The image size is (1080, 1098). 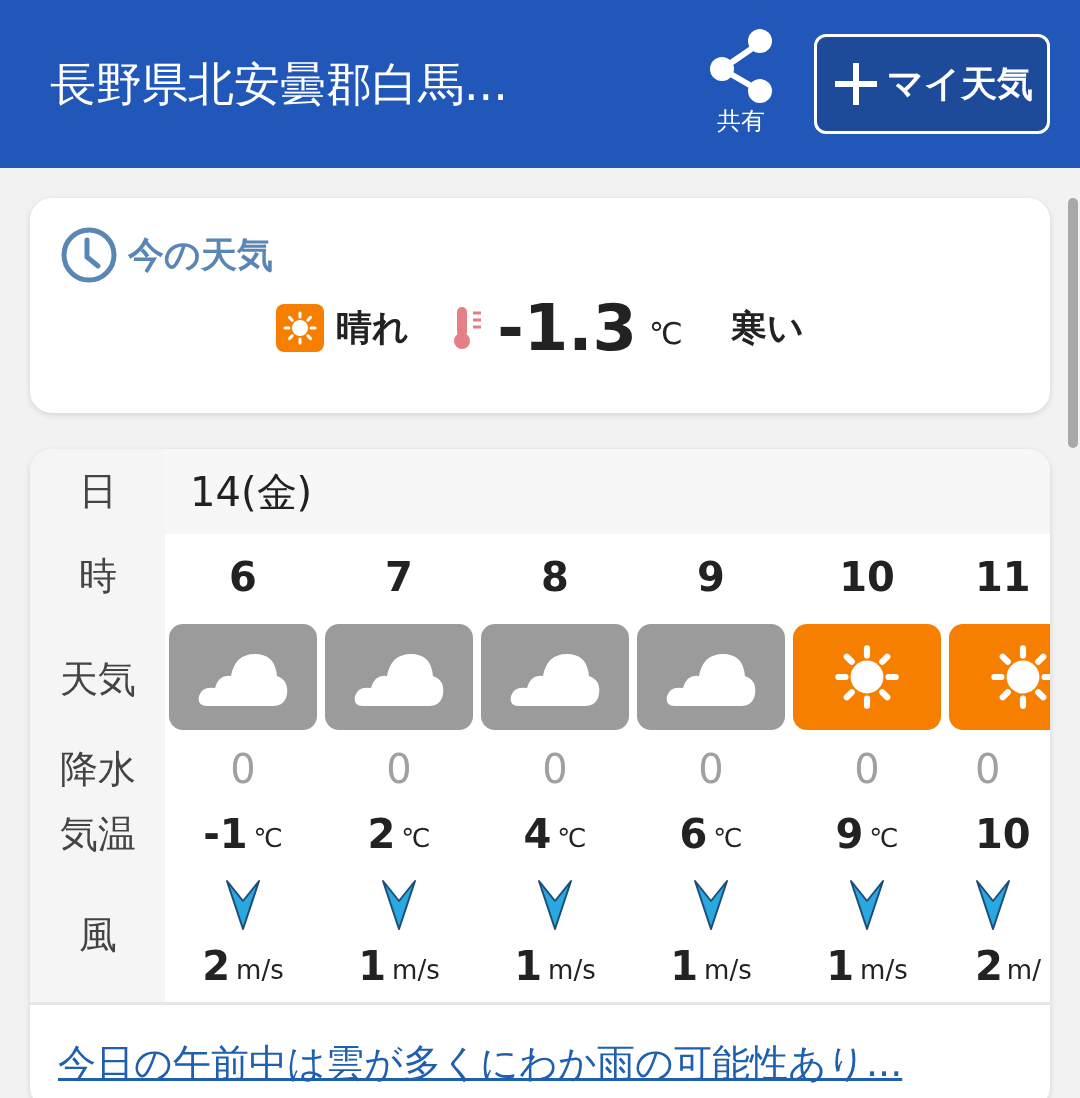 What do you see at coordinates (567, 328) in the screenshot?
I see `temperature-value: -1.3` at bounding box center [567, 328].